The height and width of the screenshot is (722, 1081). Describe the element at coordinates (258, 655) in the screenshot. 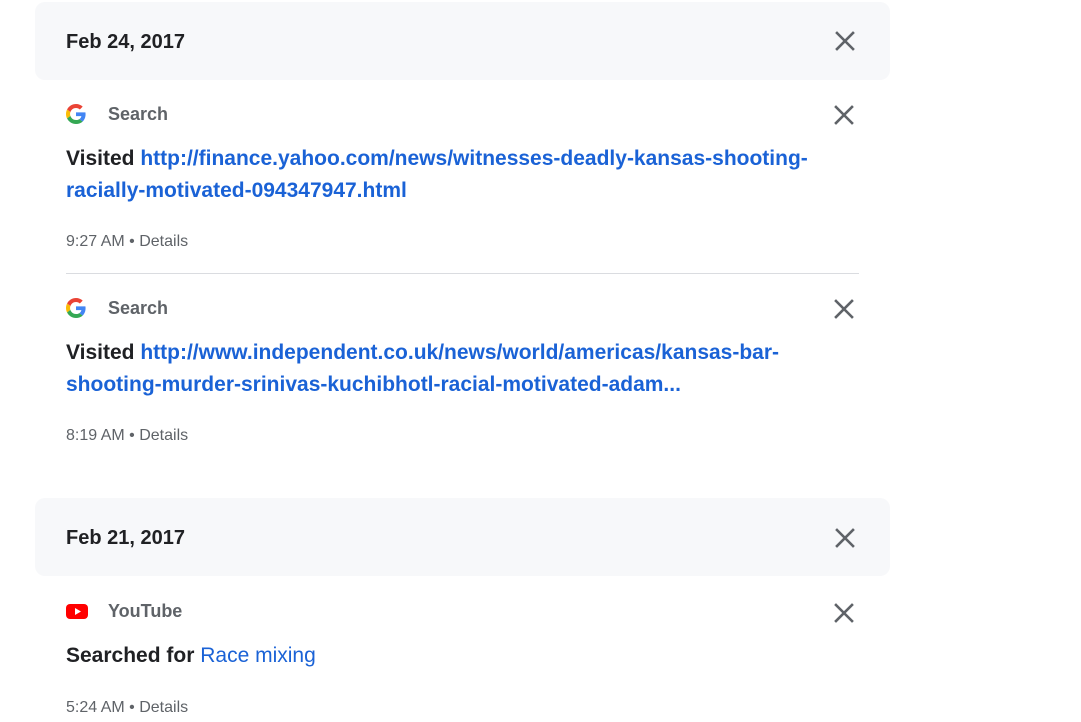

I see `activity-link: Race mixing` at that location.